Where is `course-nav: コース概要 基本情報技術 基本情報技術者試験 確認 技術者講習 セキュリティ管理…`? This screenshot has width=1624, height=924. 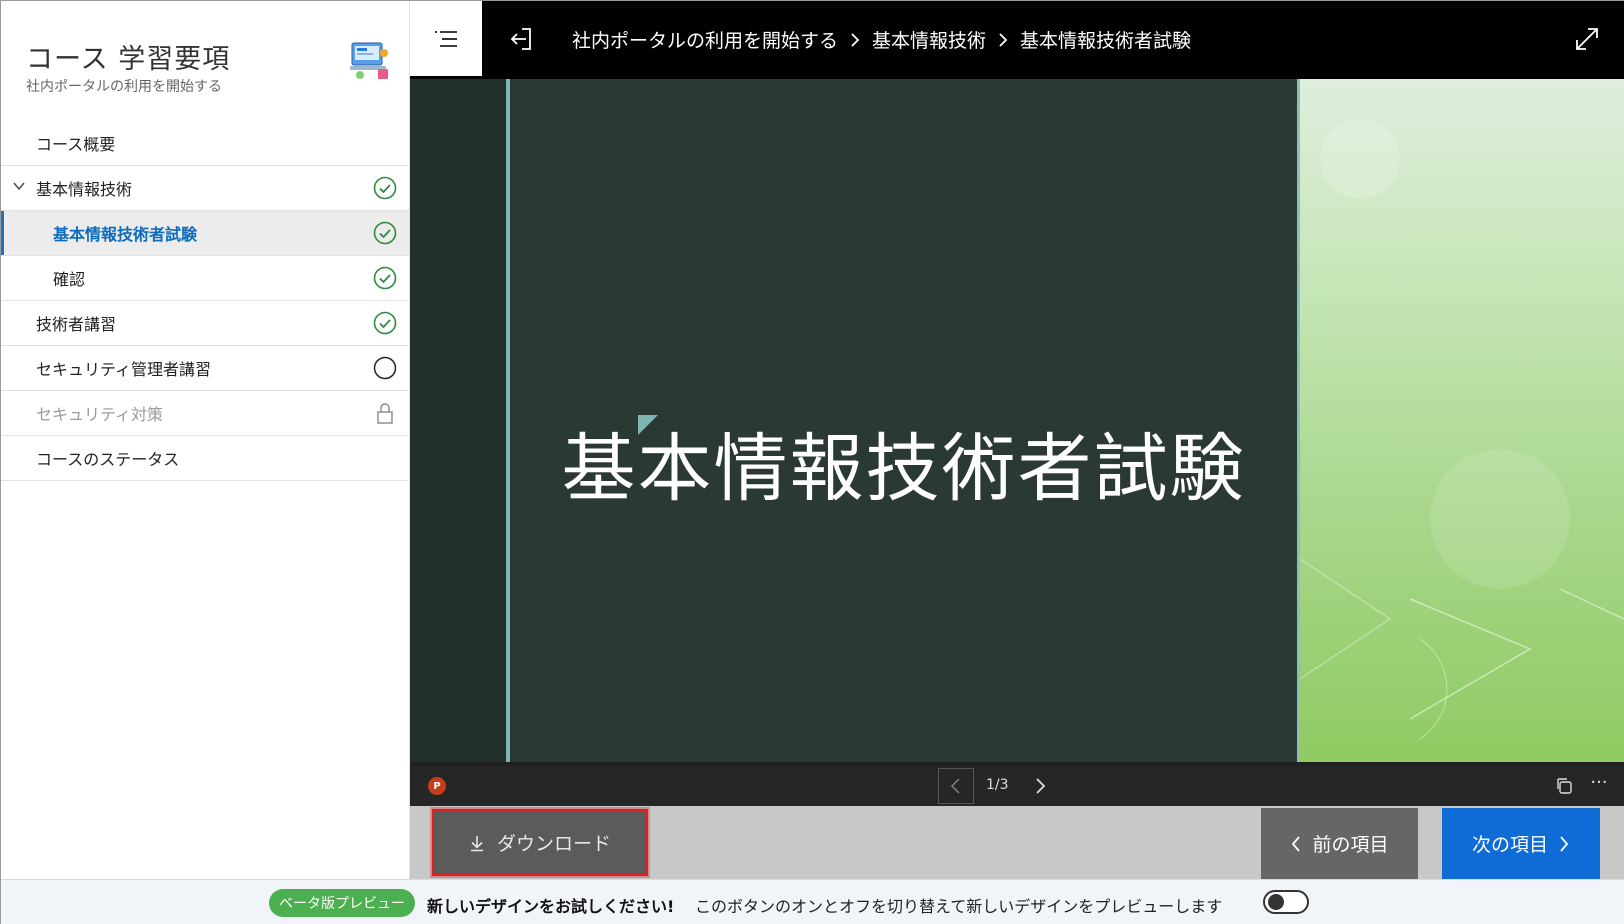 course-nav: コース概要 基本情報技術 基本情報技術者試験 確認 技術者講習 セキュリティ管理… is located at coordinates (205, 301).